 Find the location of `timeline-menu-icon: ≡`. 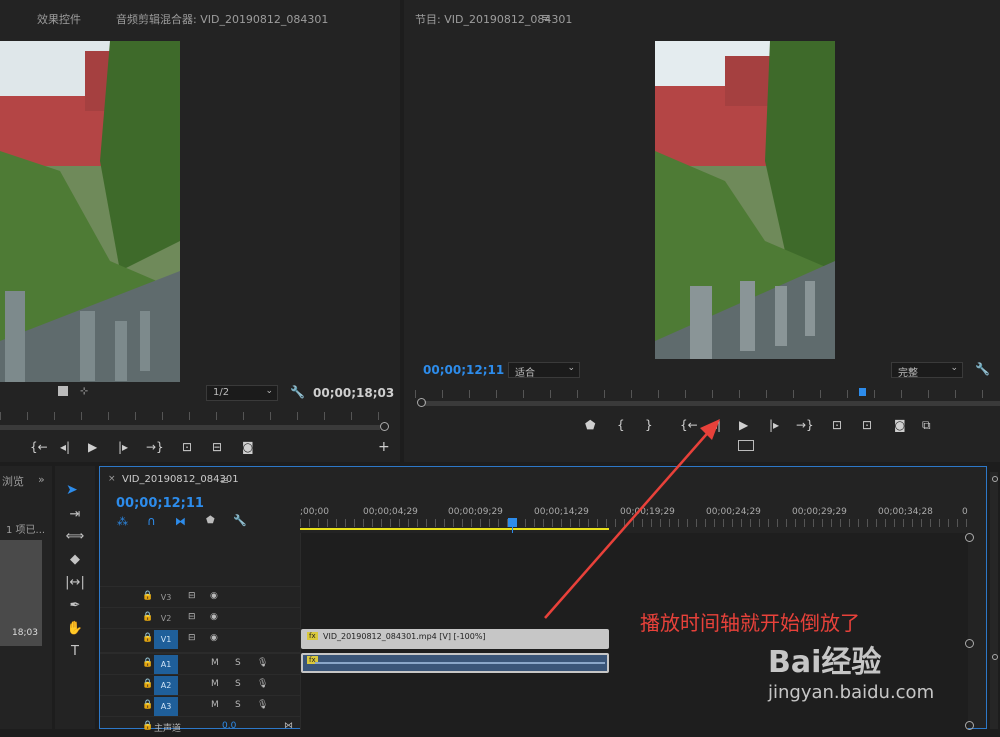

timeline-menu-icon: ≡ is located at coordinates (224, 480).